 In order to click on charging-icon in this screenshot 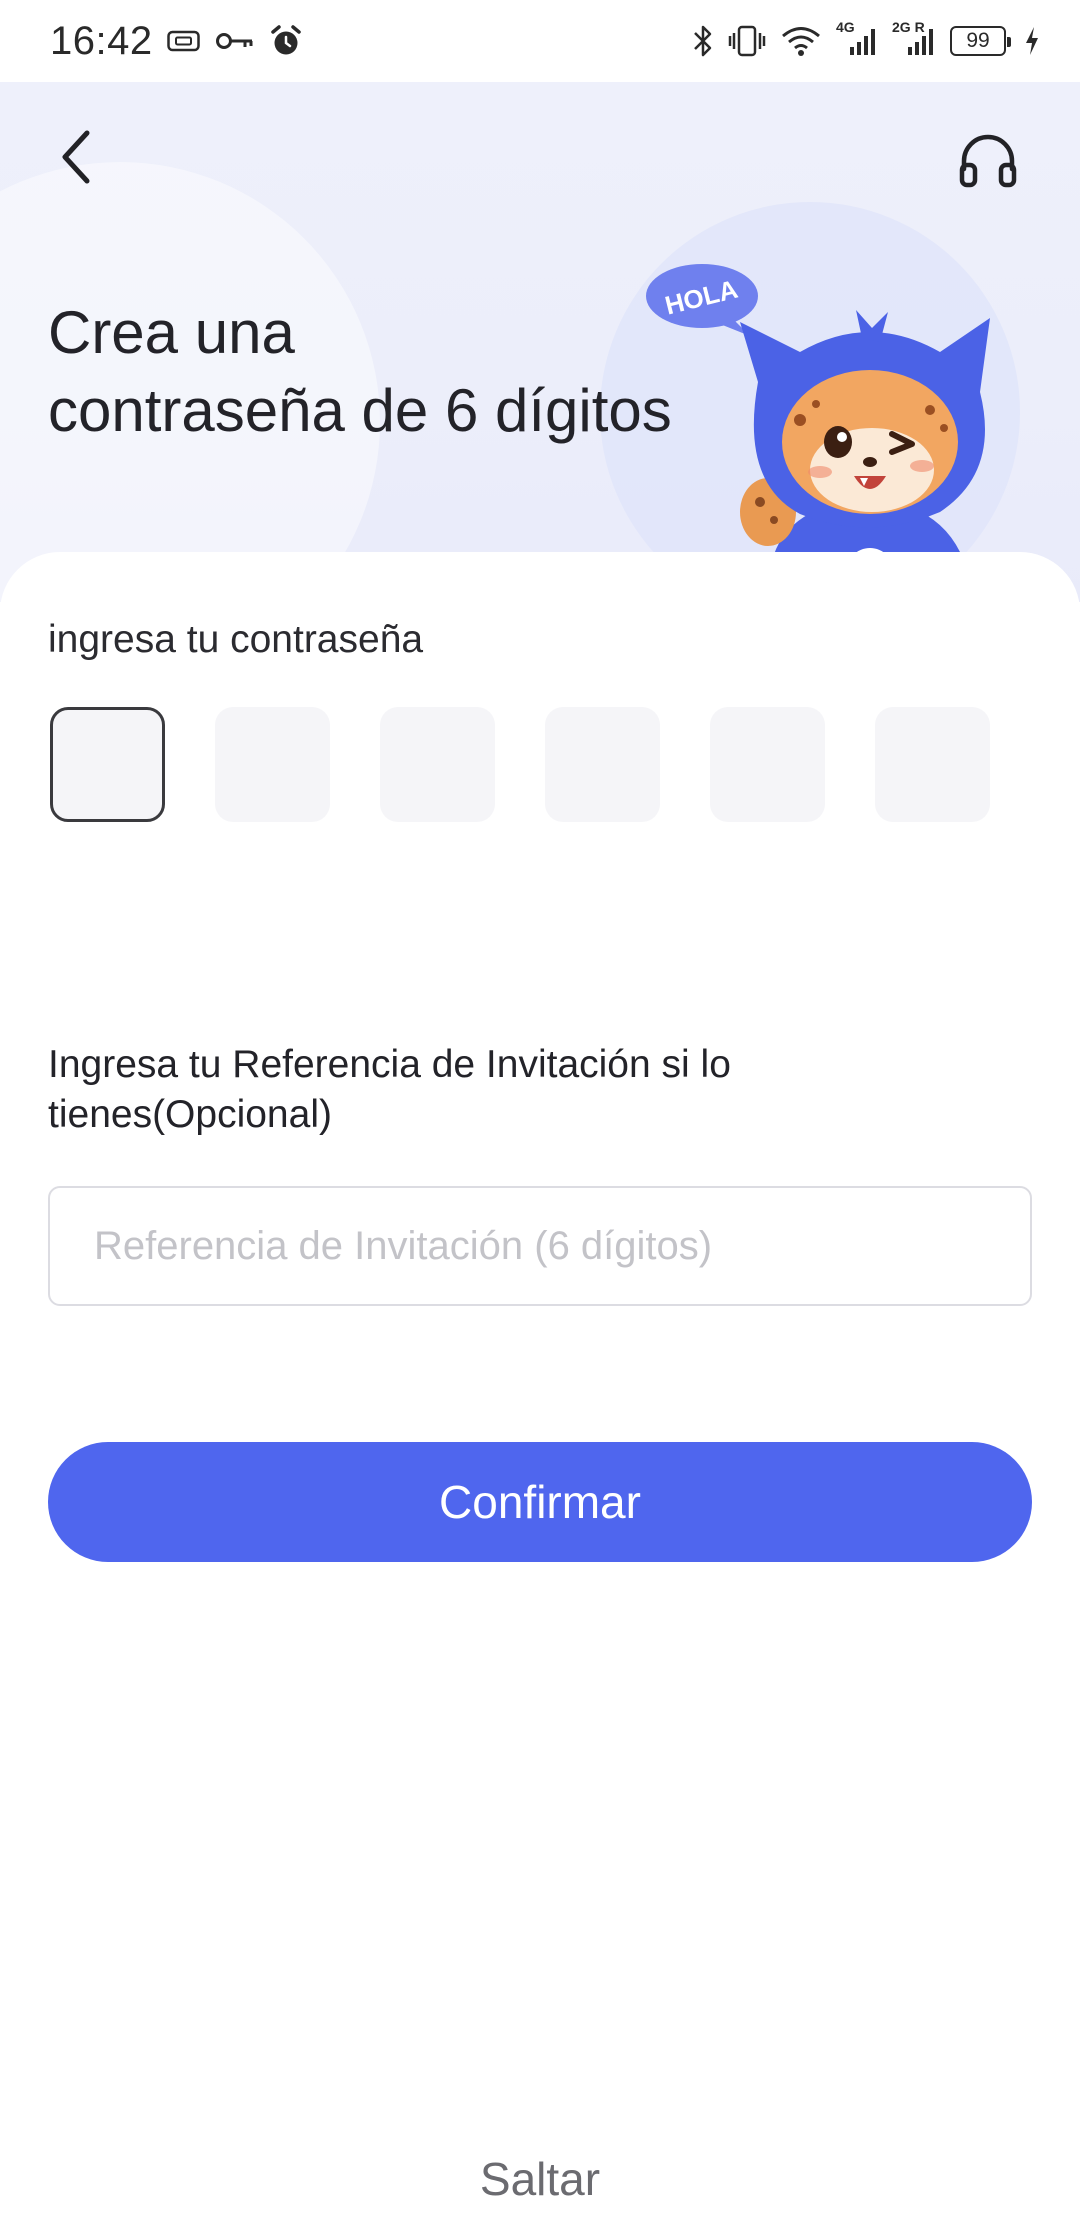, I will do `click(1032, 41)`.